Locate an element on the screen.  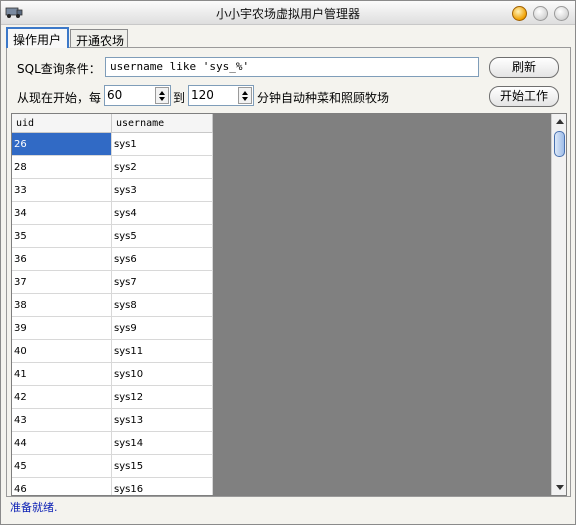
window-title: 小小宇农场虚拟用户管理器 is located at coordinates (287, 14).